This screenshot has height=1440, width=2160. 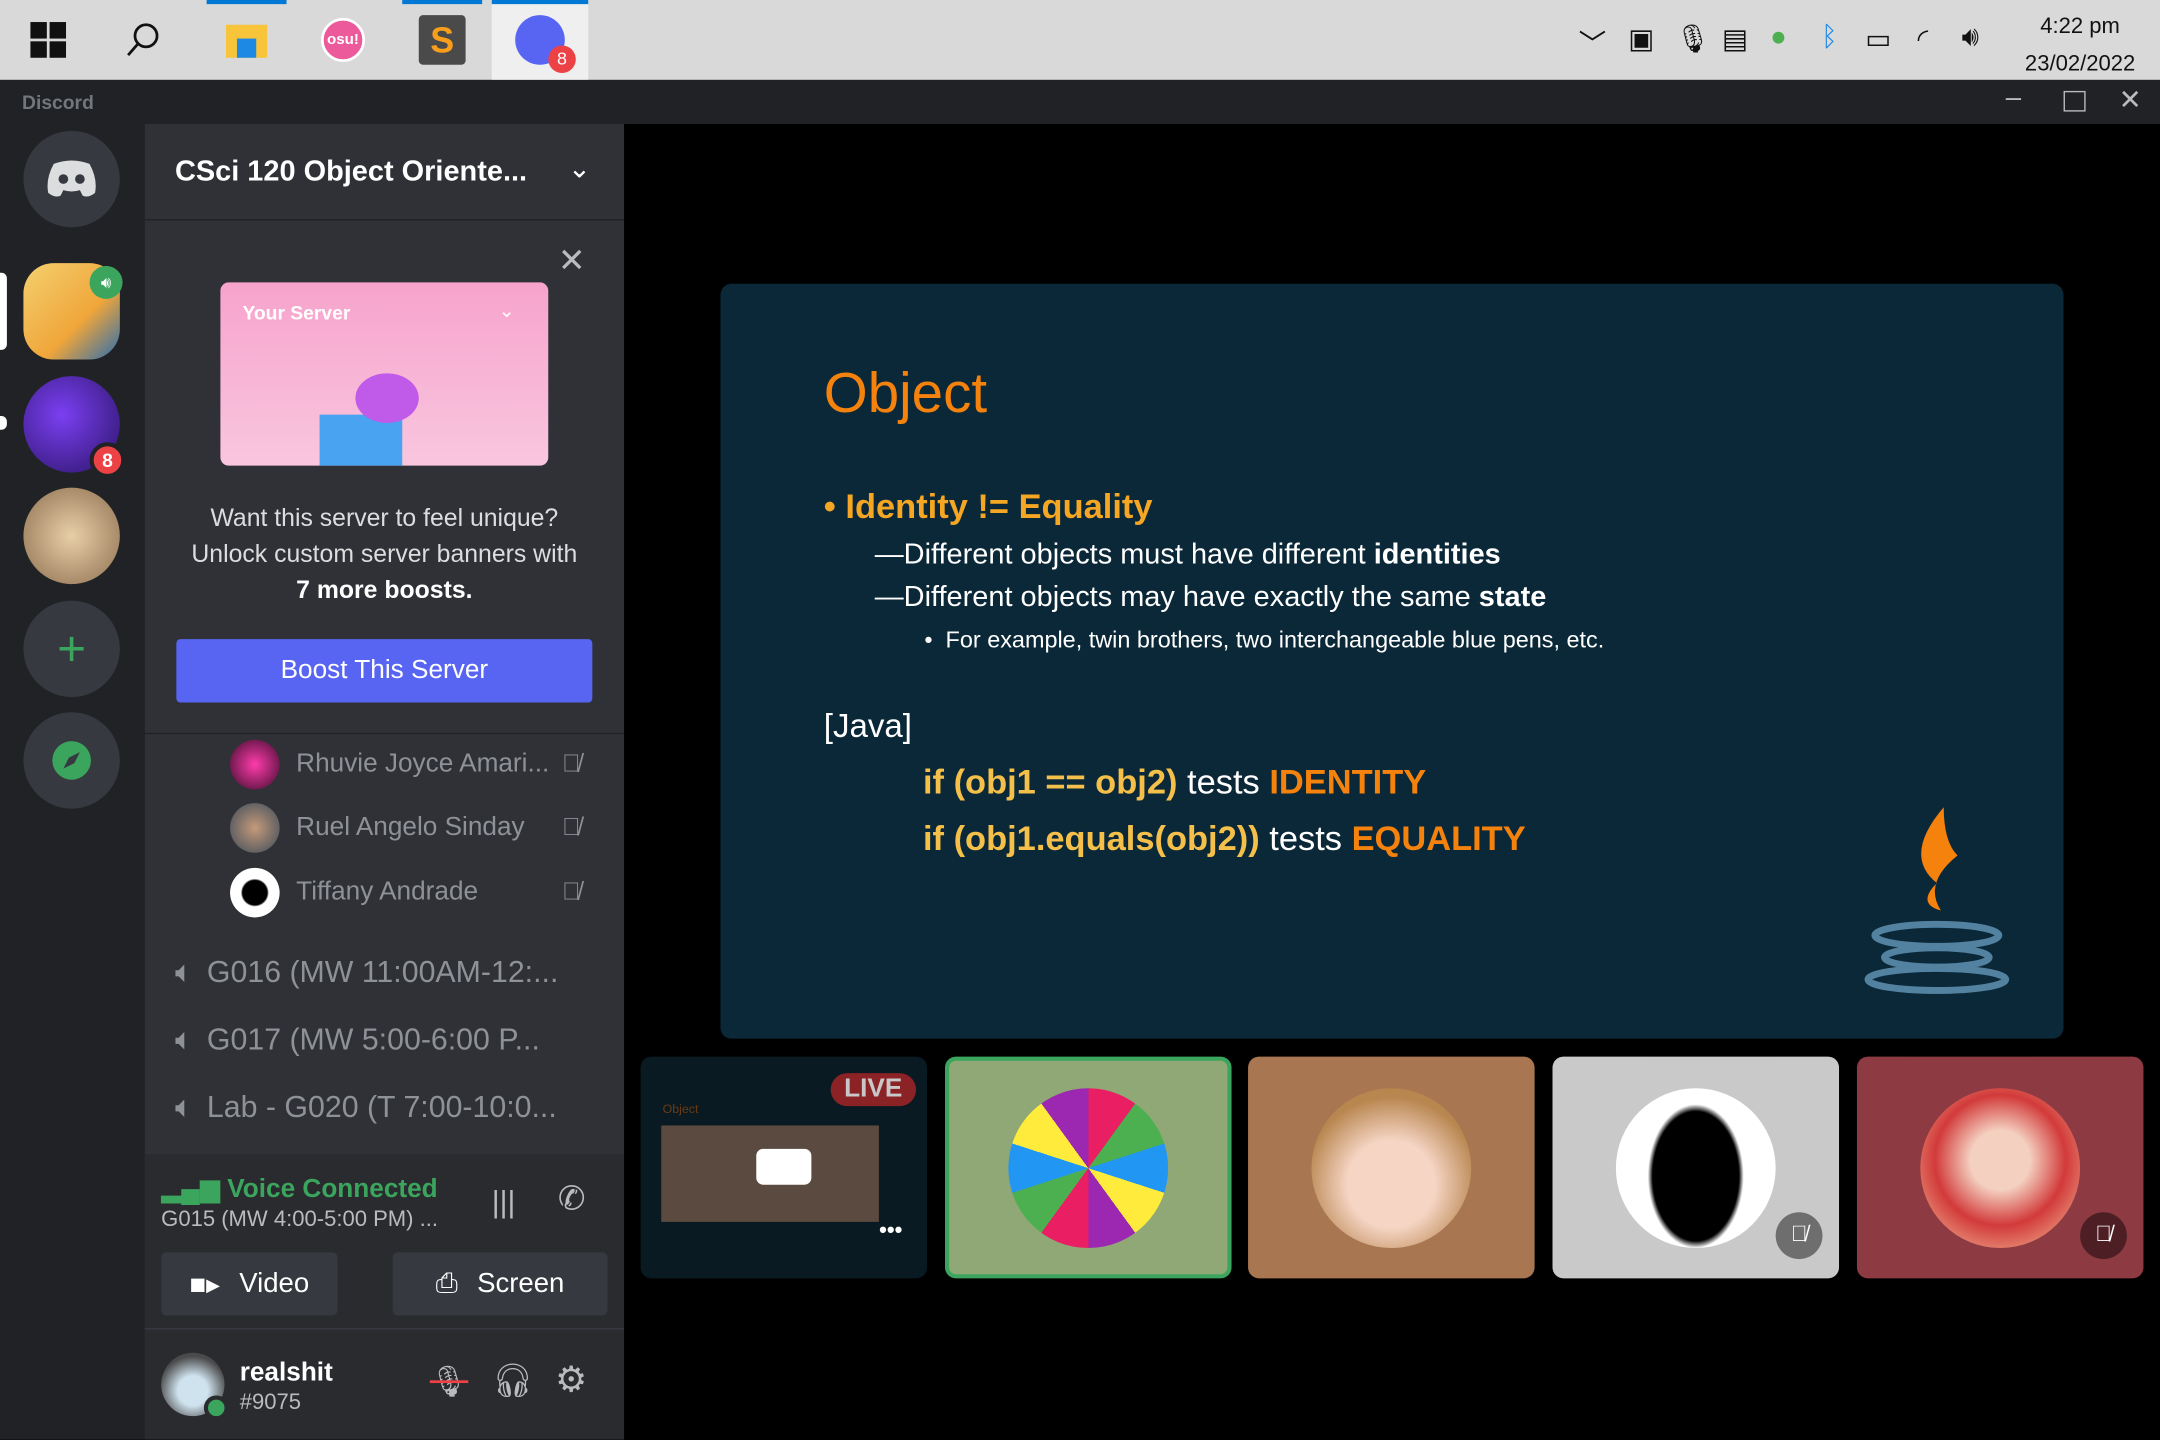 What do you see at coordinates (195, 1386) in the screenshot?
I see `user-avatar` at bounding box center [195, 1386].